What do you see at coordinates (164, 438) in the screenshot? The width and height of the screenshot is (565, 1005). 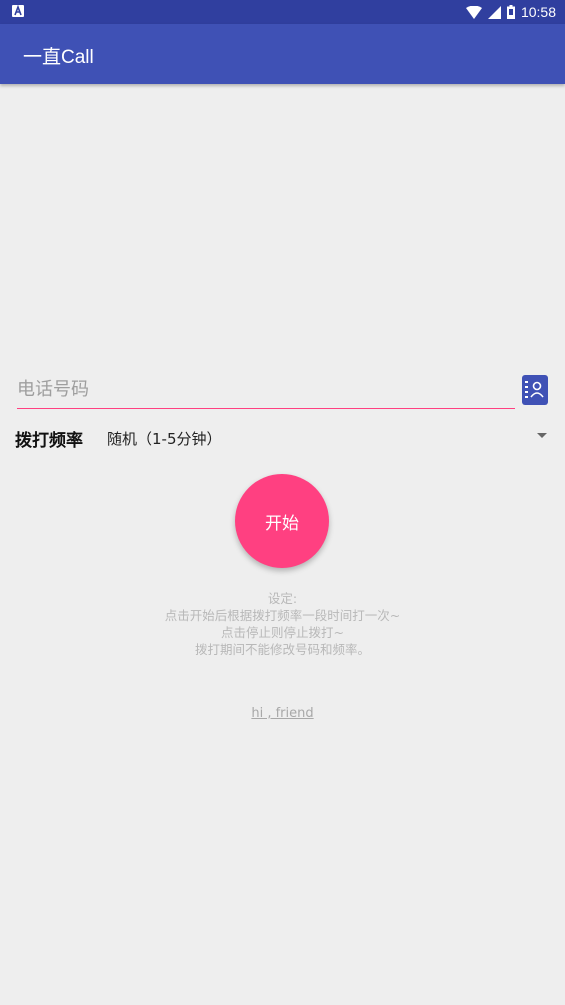 I see `frequency-spinner: 随机（1-5分钟）` at bounding box center [164, 438].